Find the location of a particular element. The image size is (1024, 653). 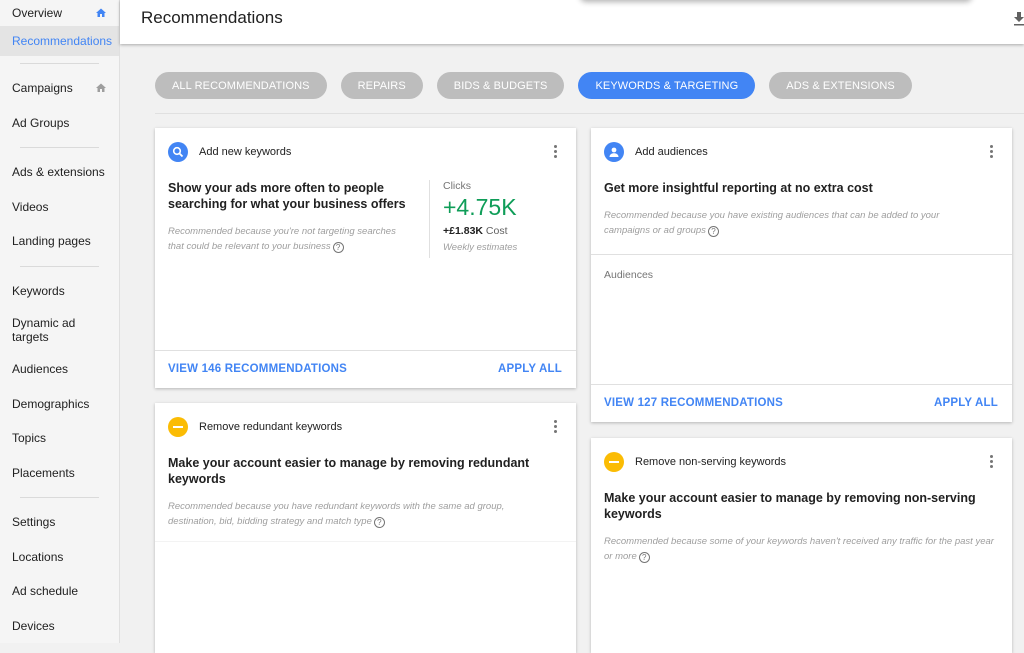

sidebar-item-ad-schedule: Ad schedule is located at coordinates (59, 591).